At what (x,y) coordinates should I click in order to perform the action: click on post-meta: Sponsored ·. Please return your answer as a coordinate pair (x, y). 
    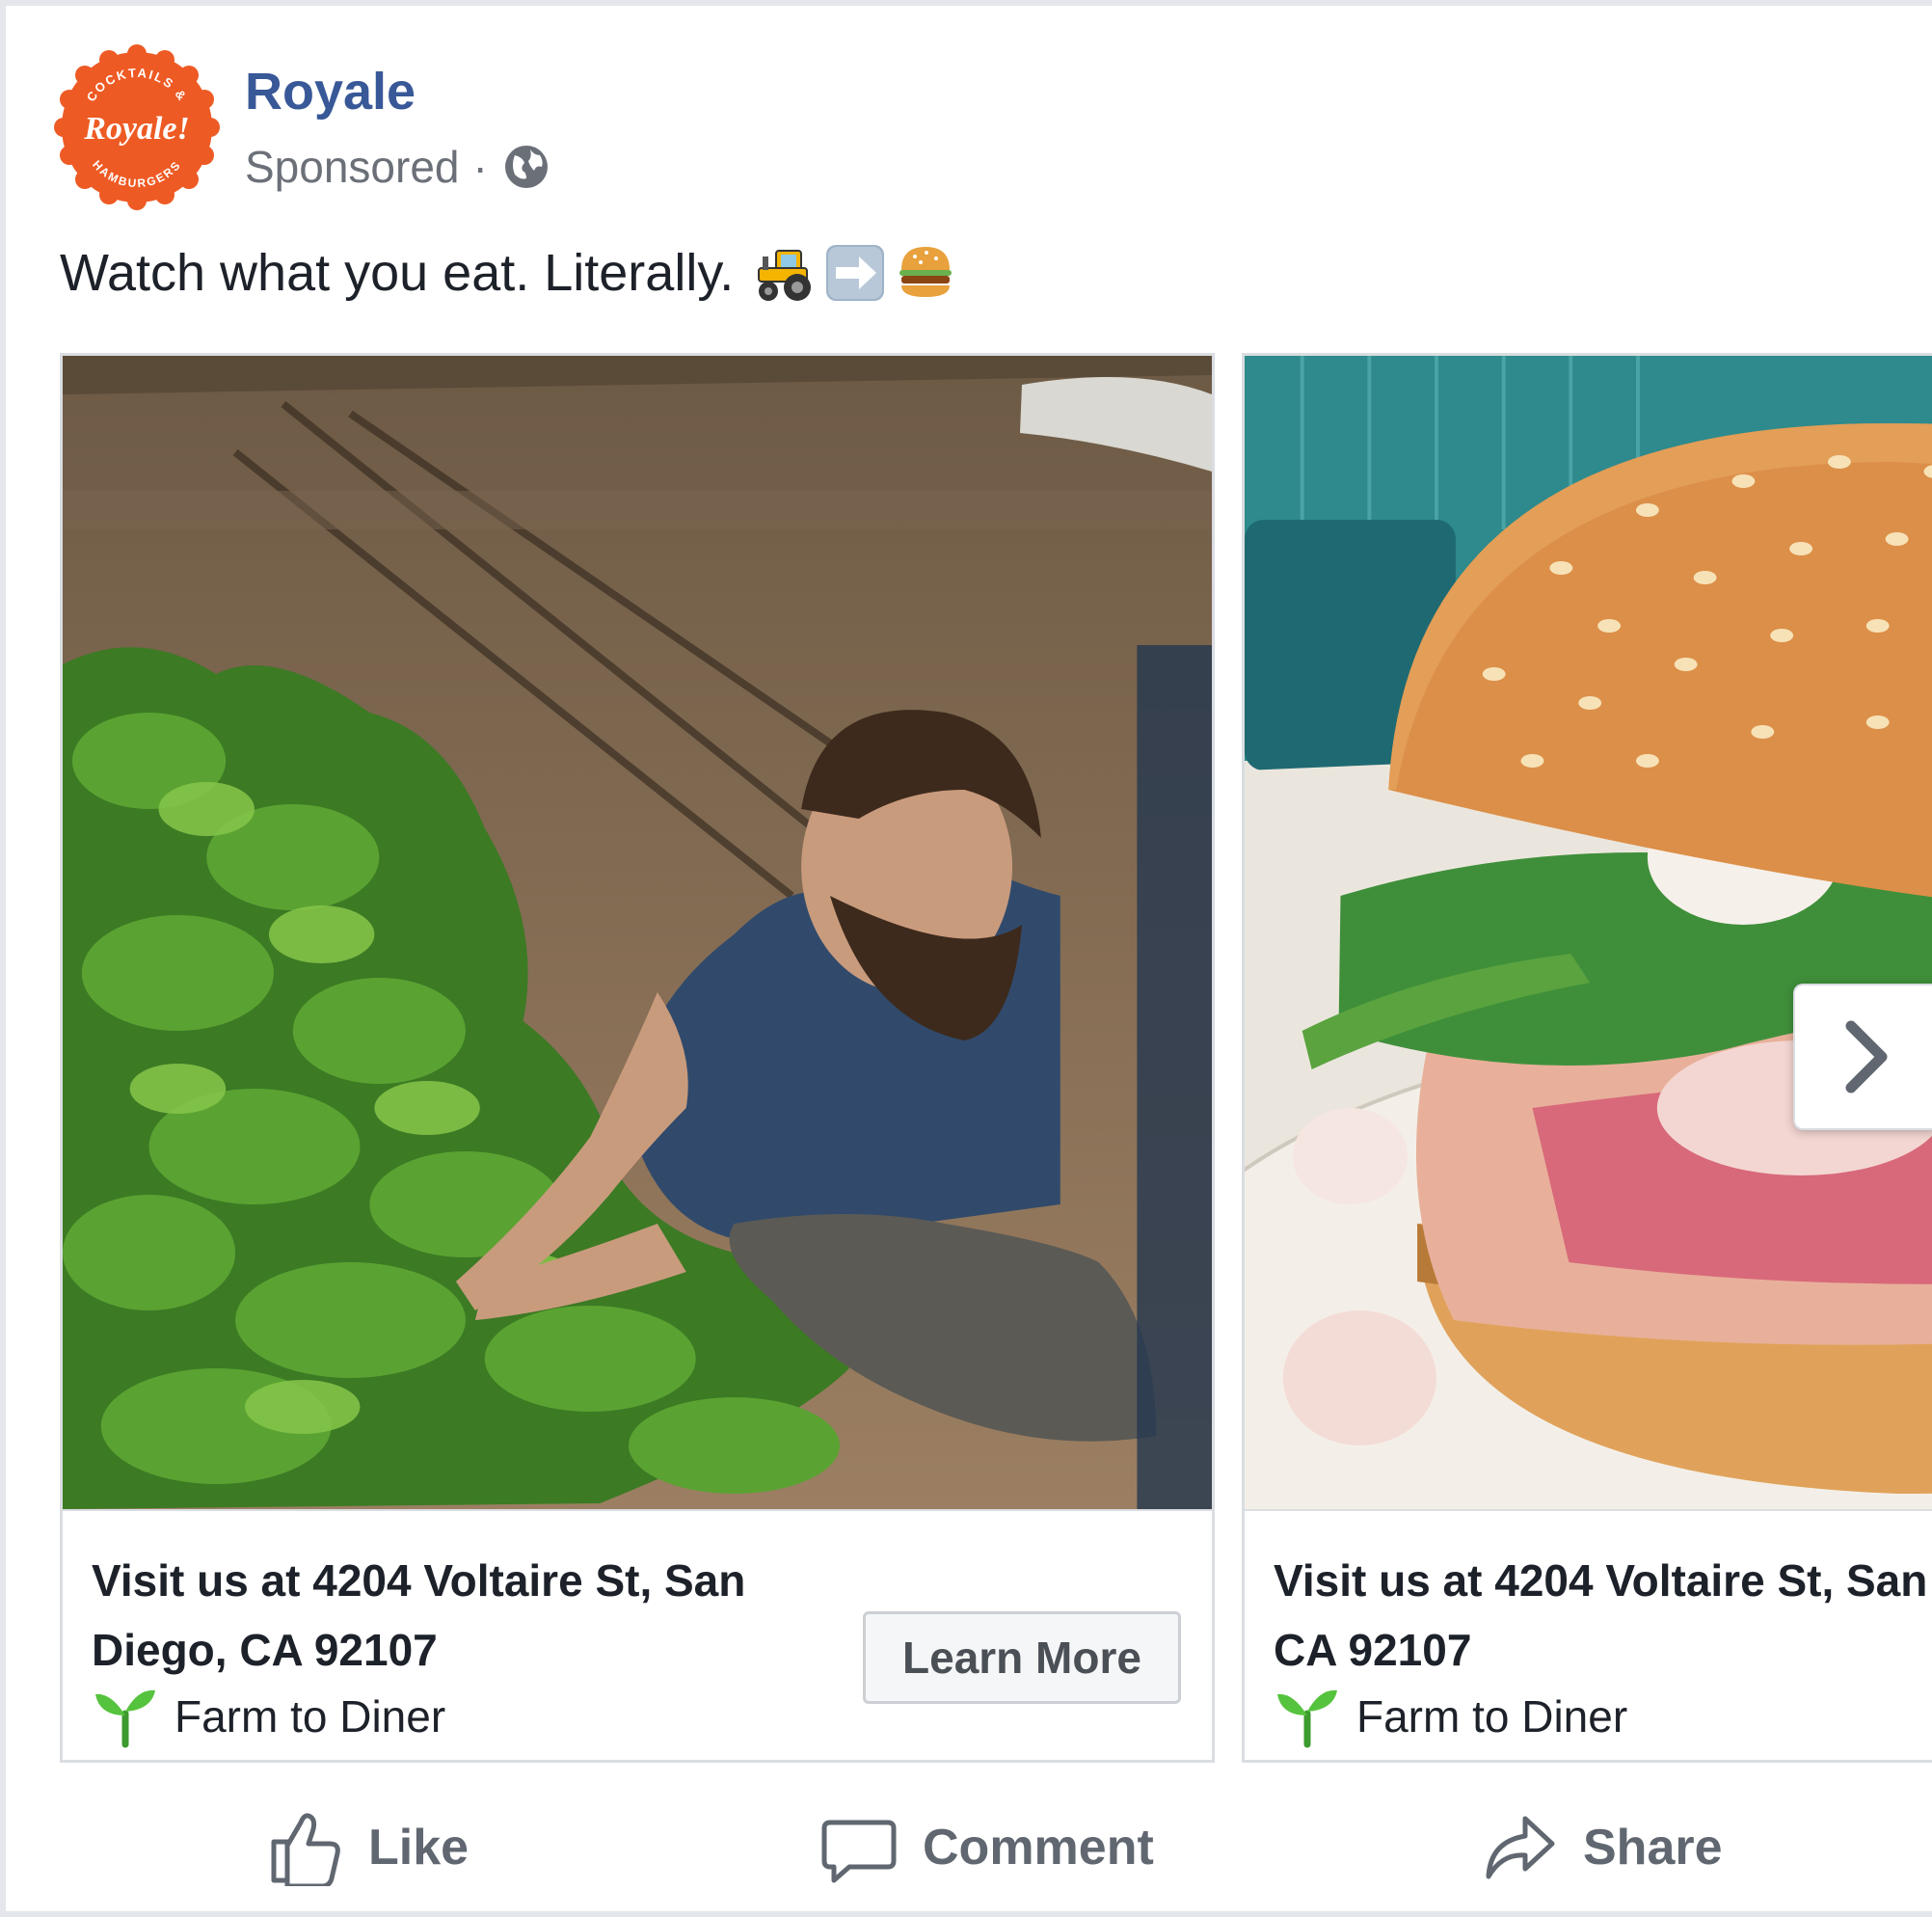
    Looking at the image, I should click on (398, 167).